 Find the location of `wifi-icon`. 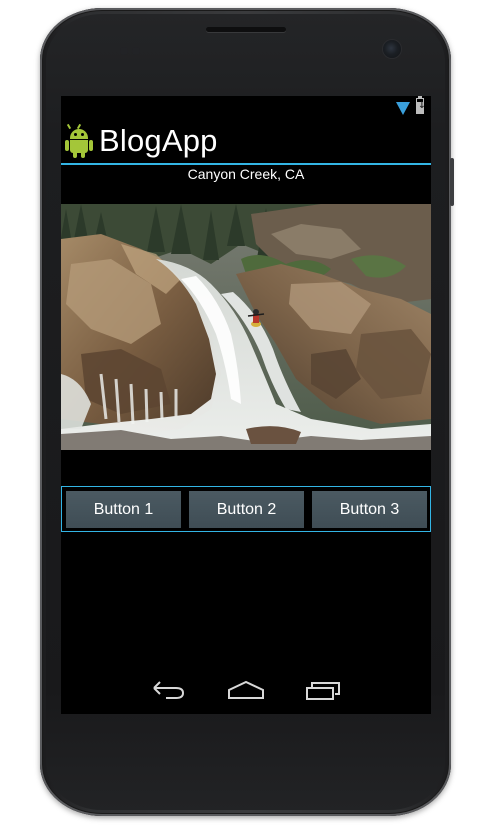

wifi-icon is located at coordinates (403, 108).